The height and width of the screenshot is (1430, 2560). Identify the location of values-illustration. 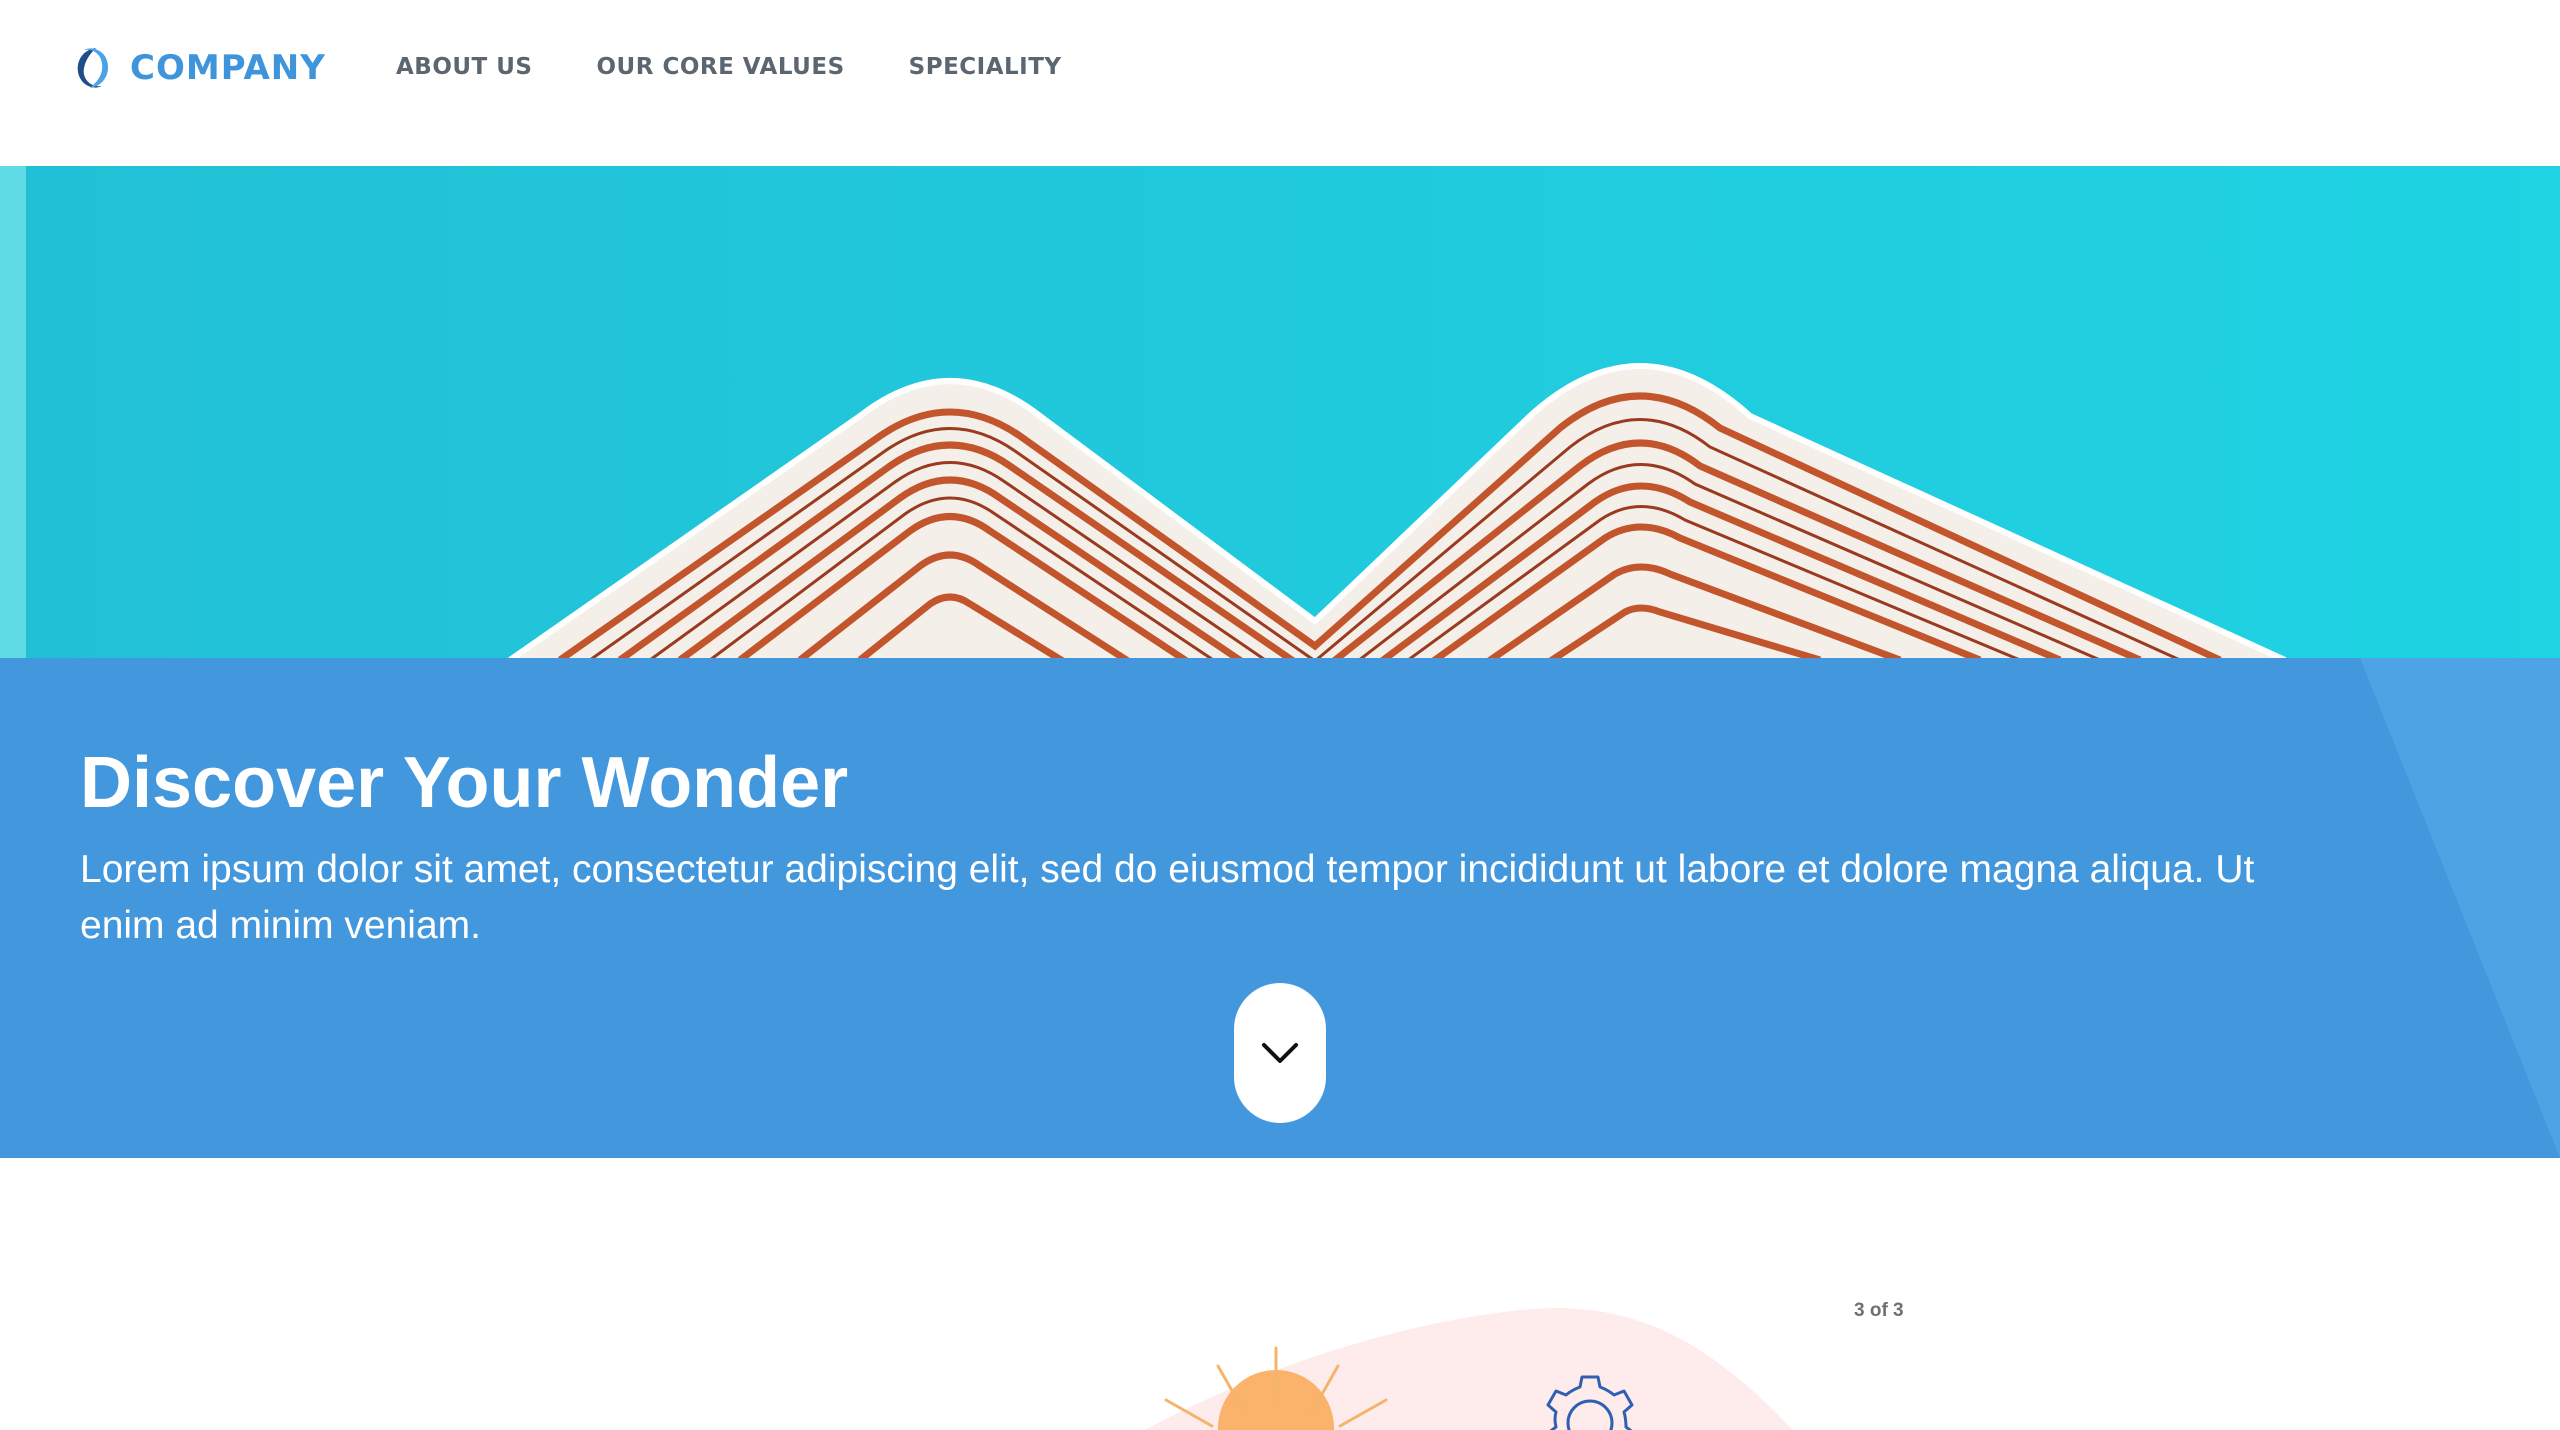
(1468, 1369).